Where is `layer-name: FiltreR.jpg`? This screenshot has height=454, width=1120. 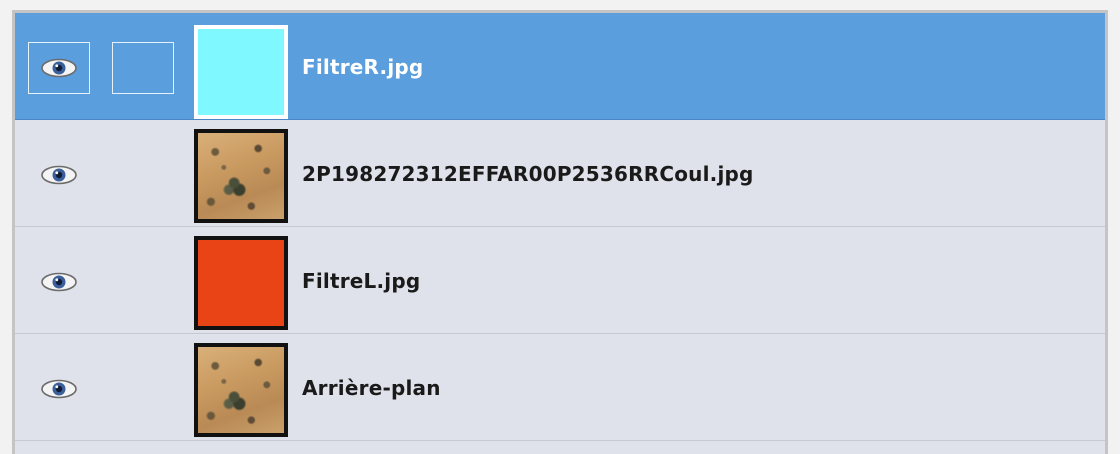
layer-name: FiltreR.jpg is located at coordinates (362, 66).